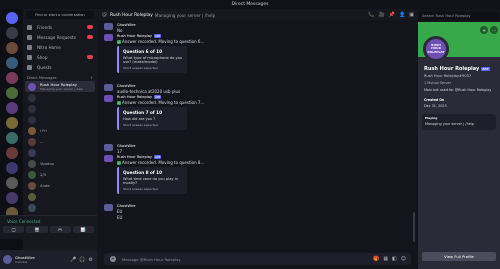 Image resolution: width=500 pixels, height=269 pixels. Describe the element at coordinates (131, 15) in the screenshot. I see `chat-recipient-name: Rush Hour Roleplay` at that location.